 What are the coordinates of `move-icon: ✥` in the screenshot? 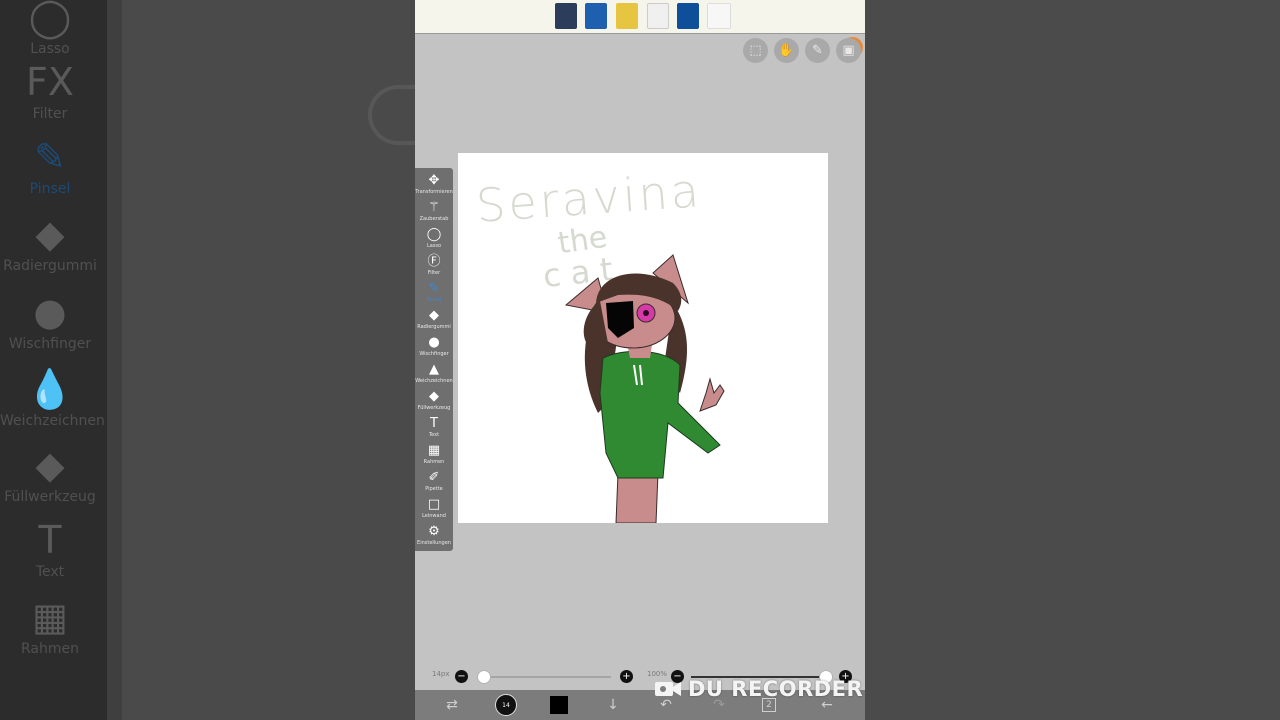 It's located at (434, 180).